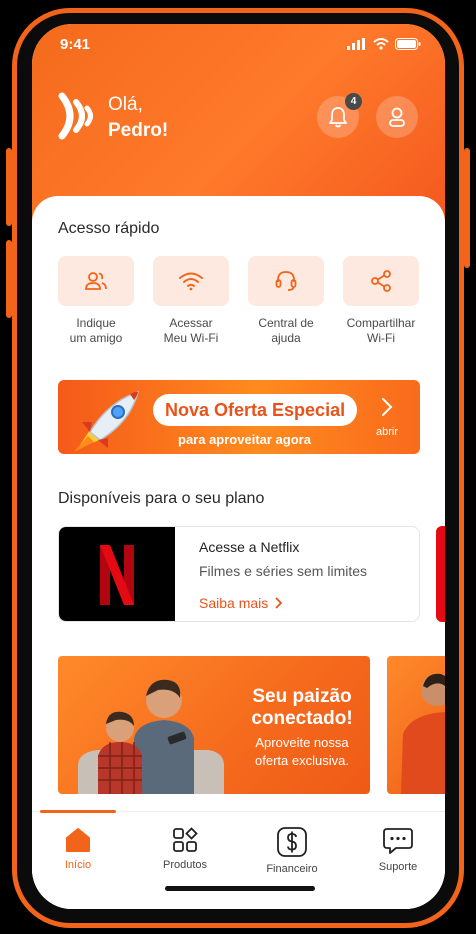  I want to click on promo-body: Aproveite nossa oferta exclusiva., so click(302, 751).